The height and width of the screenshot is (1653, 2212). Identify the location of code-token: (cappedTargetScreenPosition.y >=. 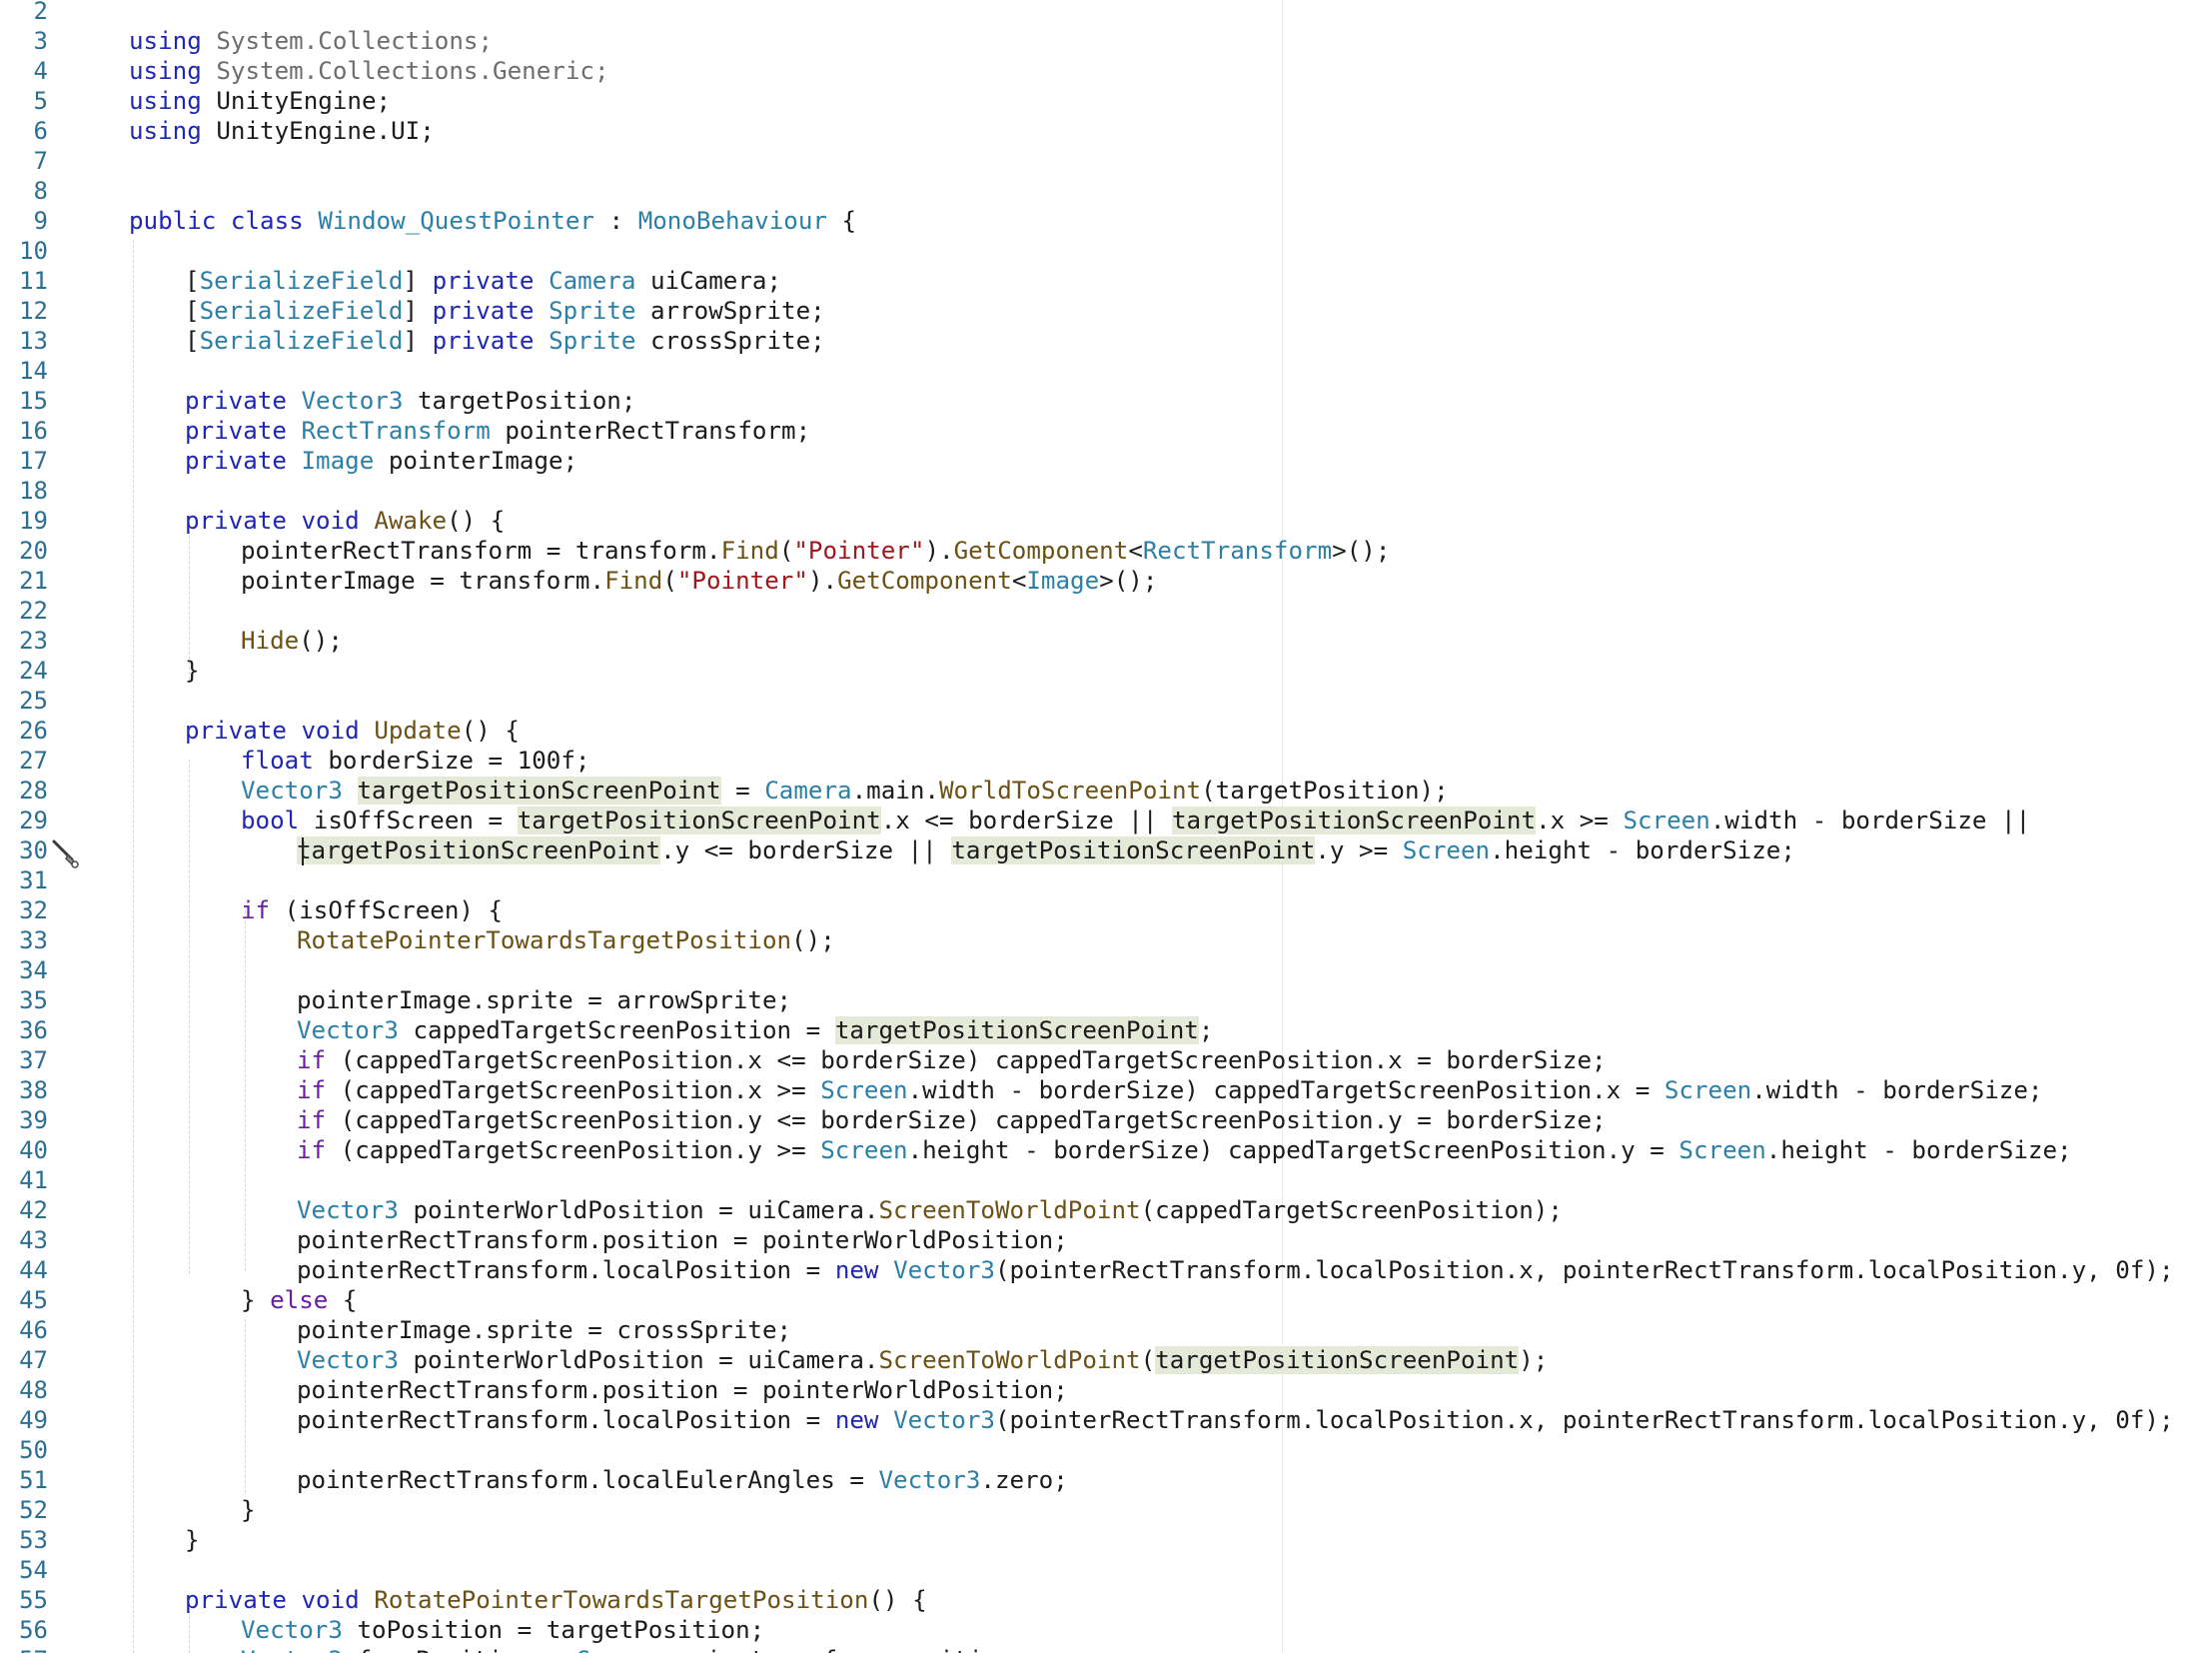
(573, 1150).